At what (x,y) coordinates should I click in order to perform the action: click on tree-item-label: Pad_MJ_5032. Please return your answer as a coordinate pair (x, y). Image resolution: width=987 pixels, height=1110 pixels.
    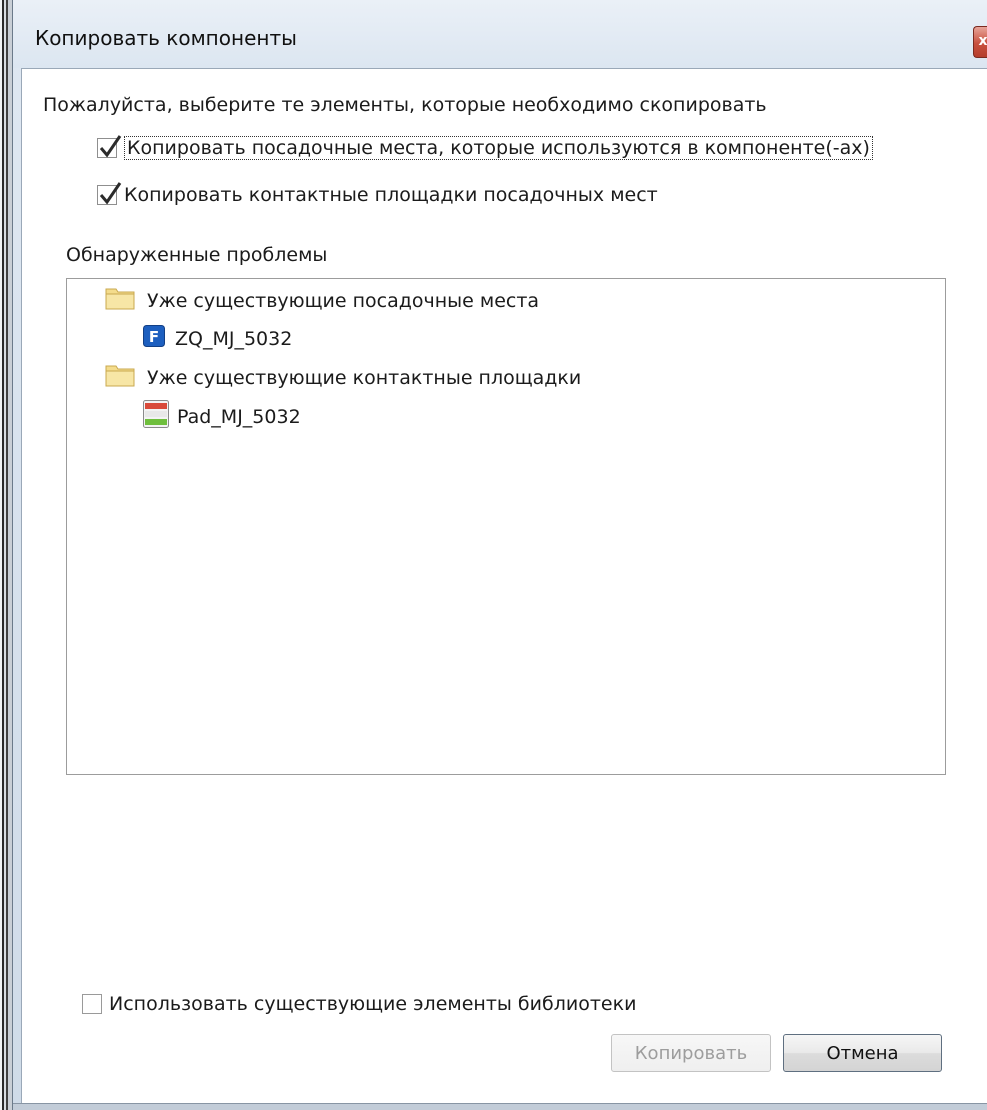
    Looking at the image, I should click on (239, 416).